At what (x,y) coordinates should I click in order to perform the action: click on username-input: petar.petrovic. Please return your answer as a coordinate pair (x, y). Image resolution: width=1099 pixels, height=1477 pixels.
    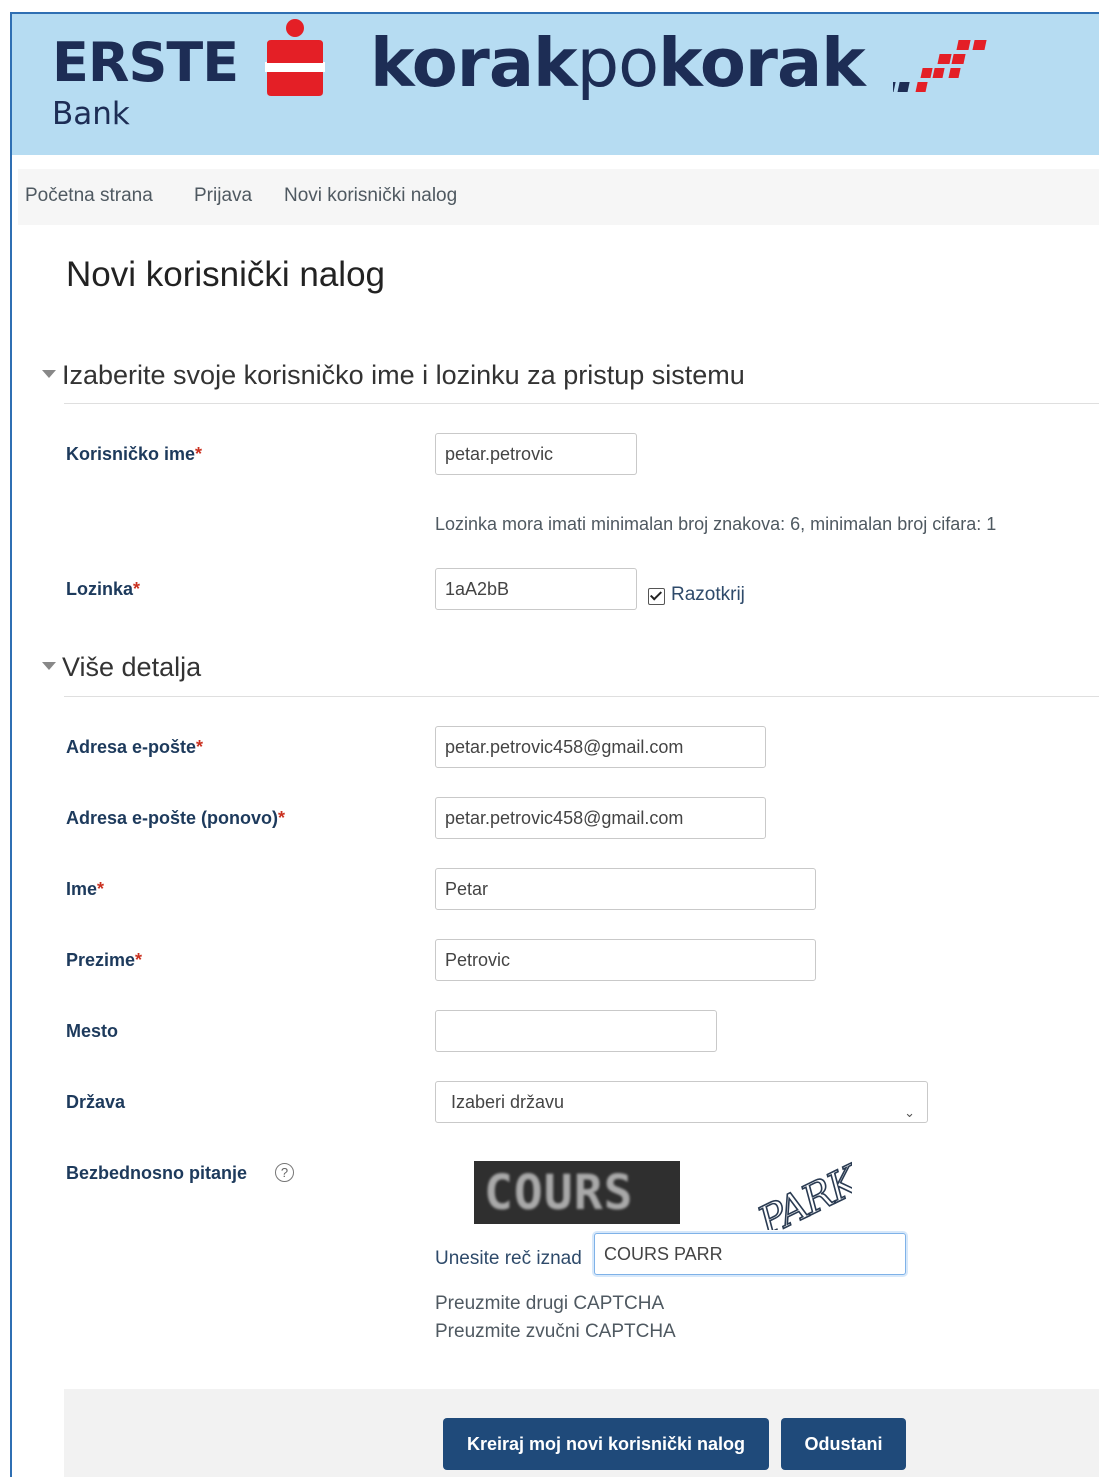
    Looking at the image, I should click on (536, 454).